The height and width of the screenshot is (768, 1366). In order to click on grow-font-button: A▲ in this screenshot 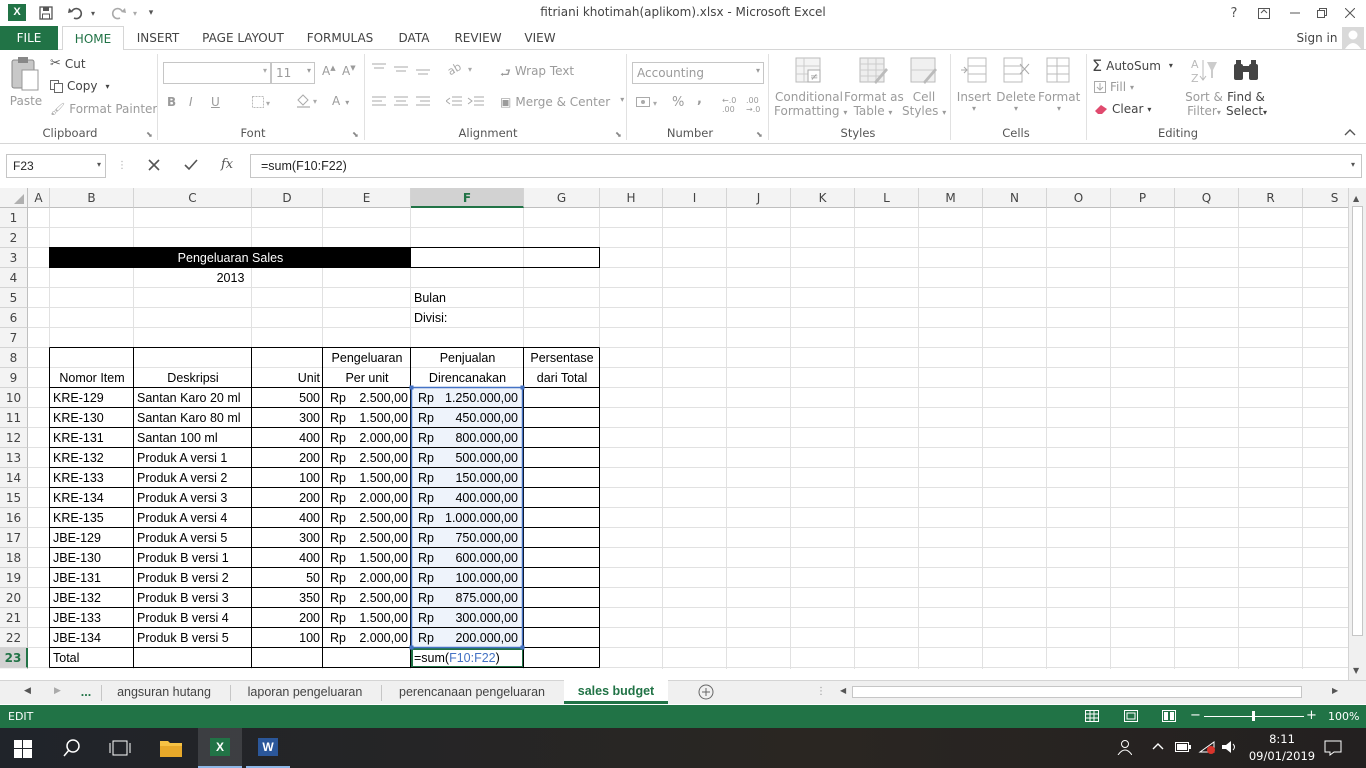, I will do `click(329, 71)`.